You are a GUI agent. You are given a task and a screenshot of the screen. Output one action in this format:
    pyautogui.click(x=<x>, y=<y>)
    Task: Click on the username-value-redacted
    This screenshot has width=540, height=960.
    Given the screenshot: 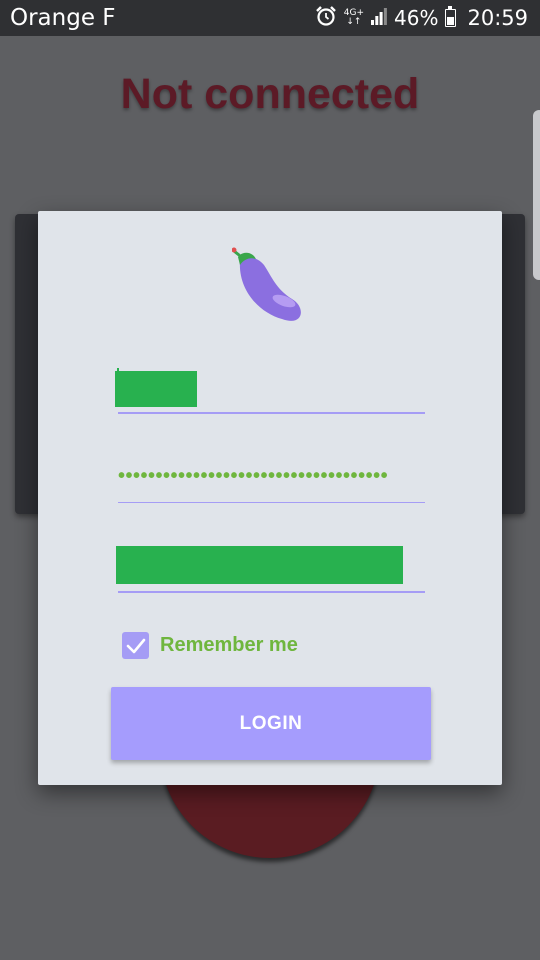 What is the action you would take?
    pyautogui.click(x=156, y=387)
    